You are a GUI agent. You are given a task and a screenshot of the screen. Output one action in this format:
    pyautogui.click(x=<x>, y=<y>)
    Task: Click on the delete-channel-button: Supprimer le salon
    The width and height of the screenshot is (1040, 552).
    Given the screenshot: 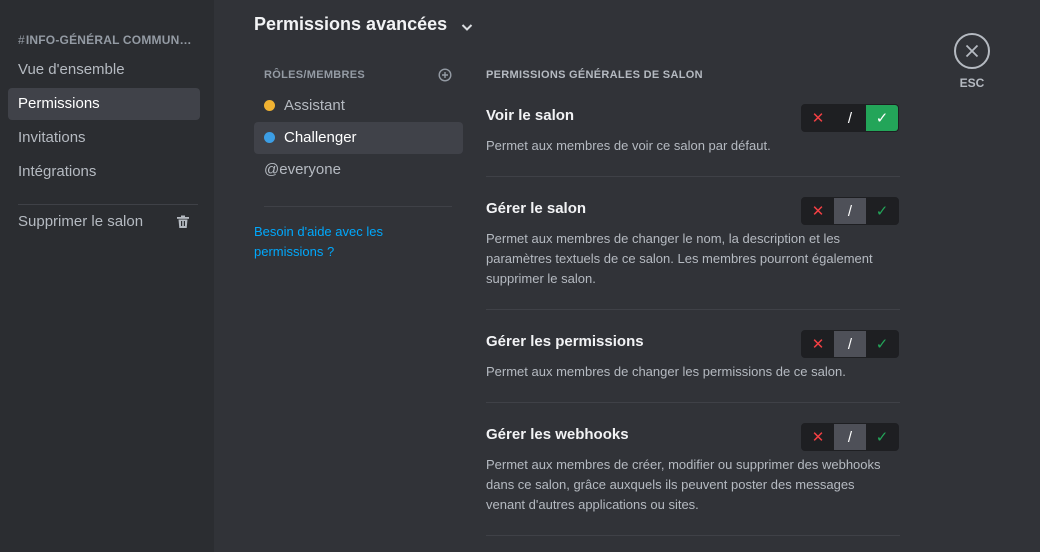 What is the action you would take?
    pyautogui.click(x=104, y=222)
    